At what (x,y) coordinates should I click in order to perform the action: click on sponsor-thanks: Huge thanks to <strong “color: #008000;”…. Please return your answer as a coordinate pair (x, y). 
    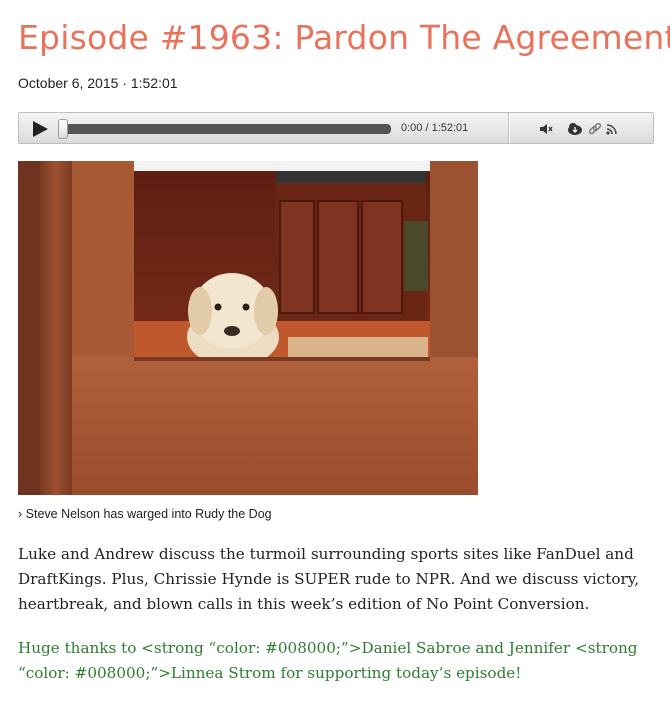
    Looking at the image, I should click on (328, 660).